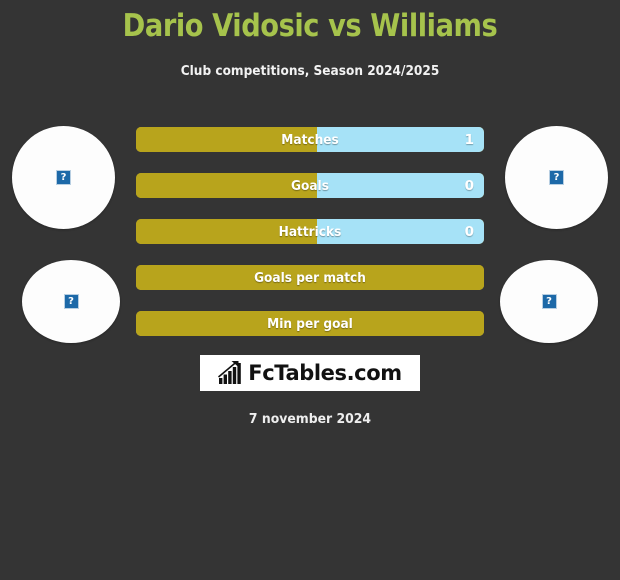 The height and width of the screenshot is (580, 620). What do you see at coordinates (310, 419) in the screenshot?
I see `report-date: 7 november 2024` at bounding box center [310, 419].